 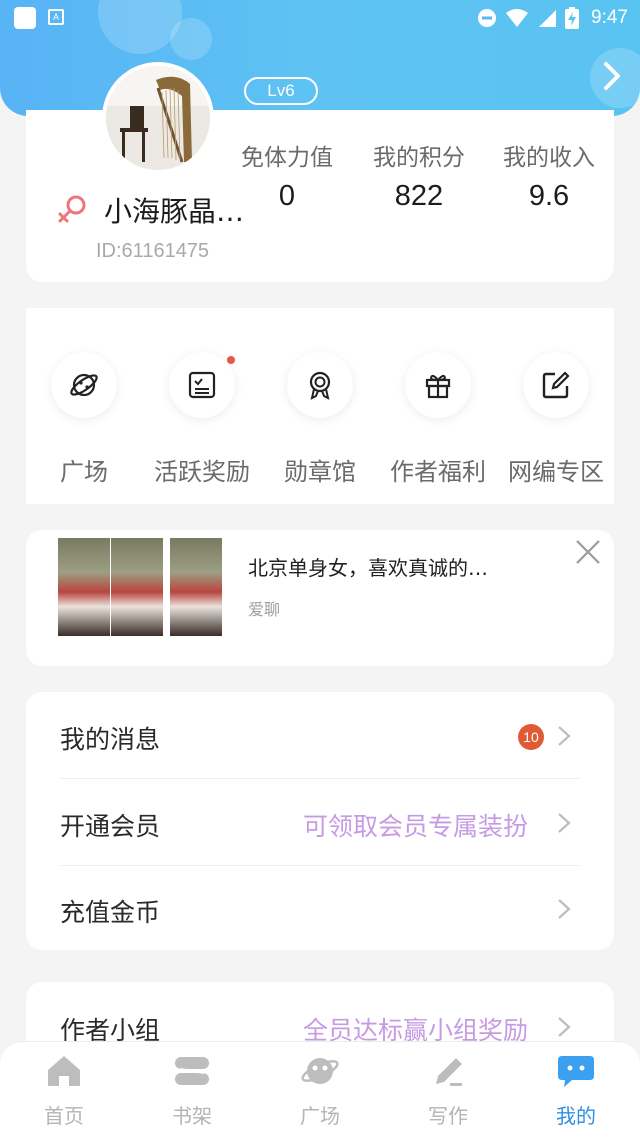 What do you see at coordinates (320, 1090) in the screenshot?
I see `nav-square: 广场` at bounding box center [320, 1090].